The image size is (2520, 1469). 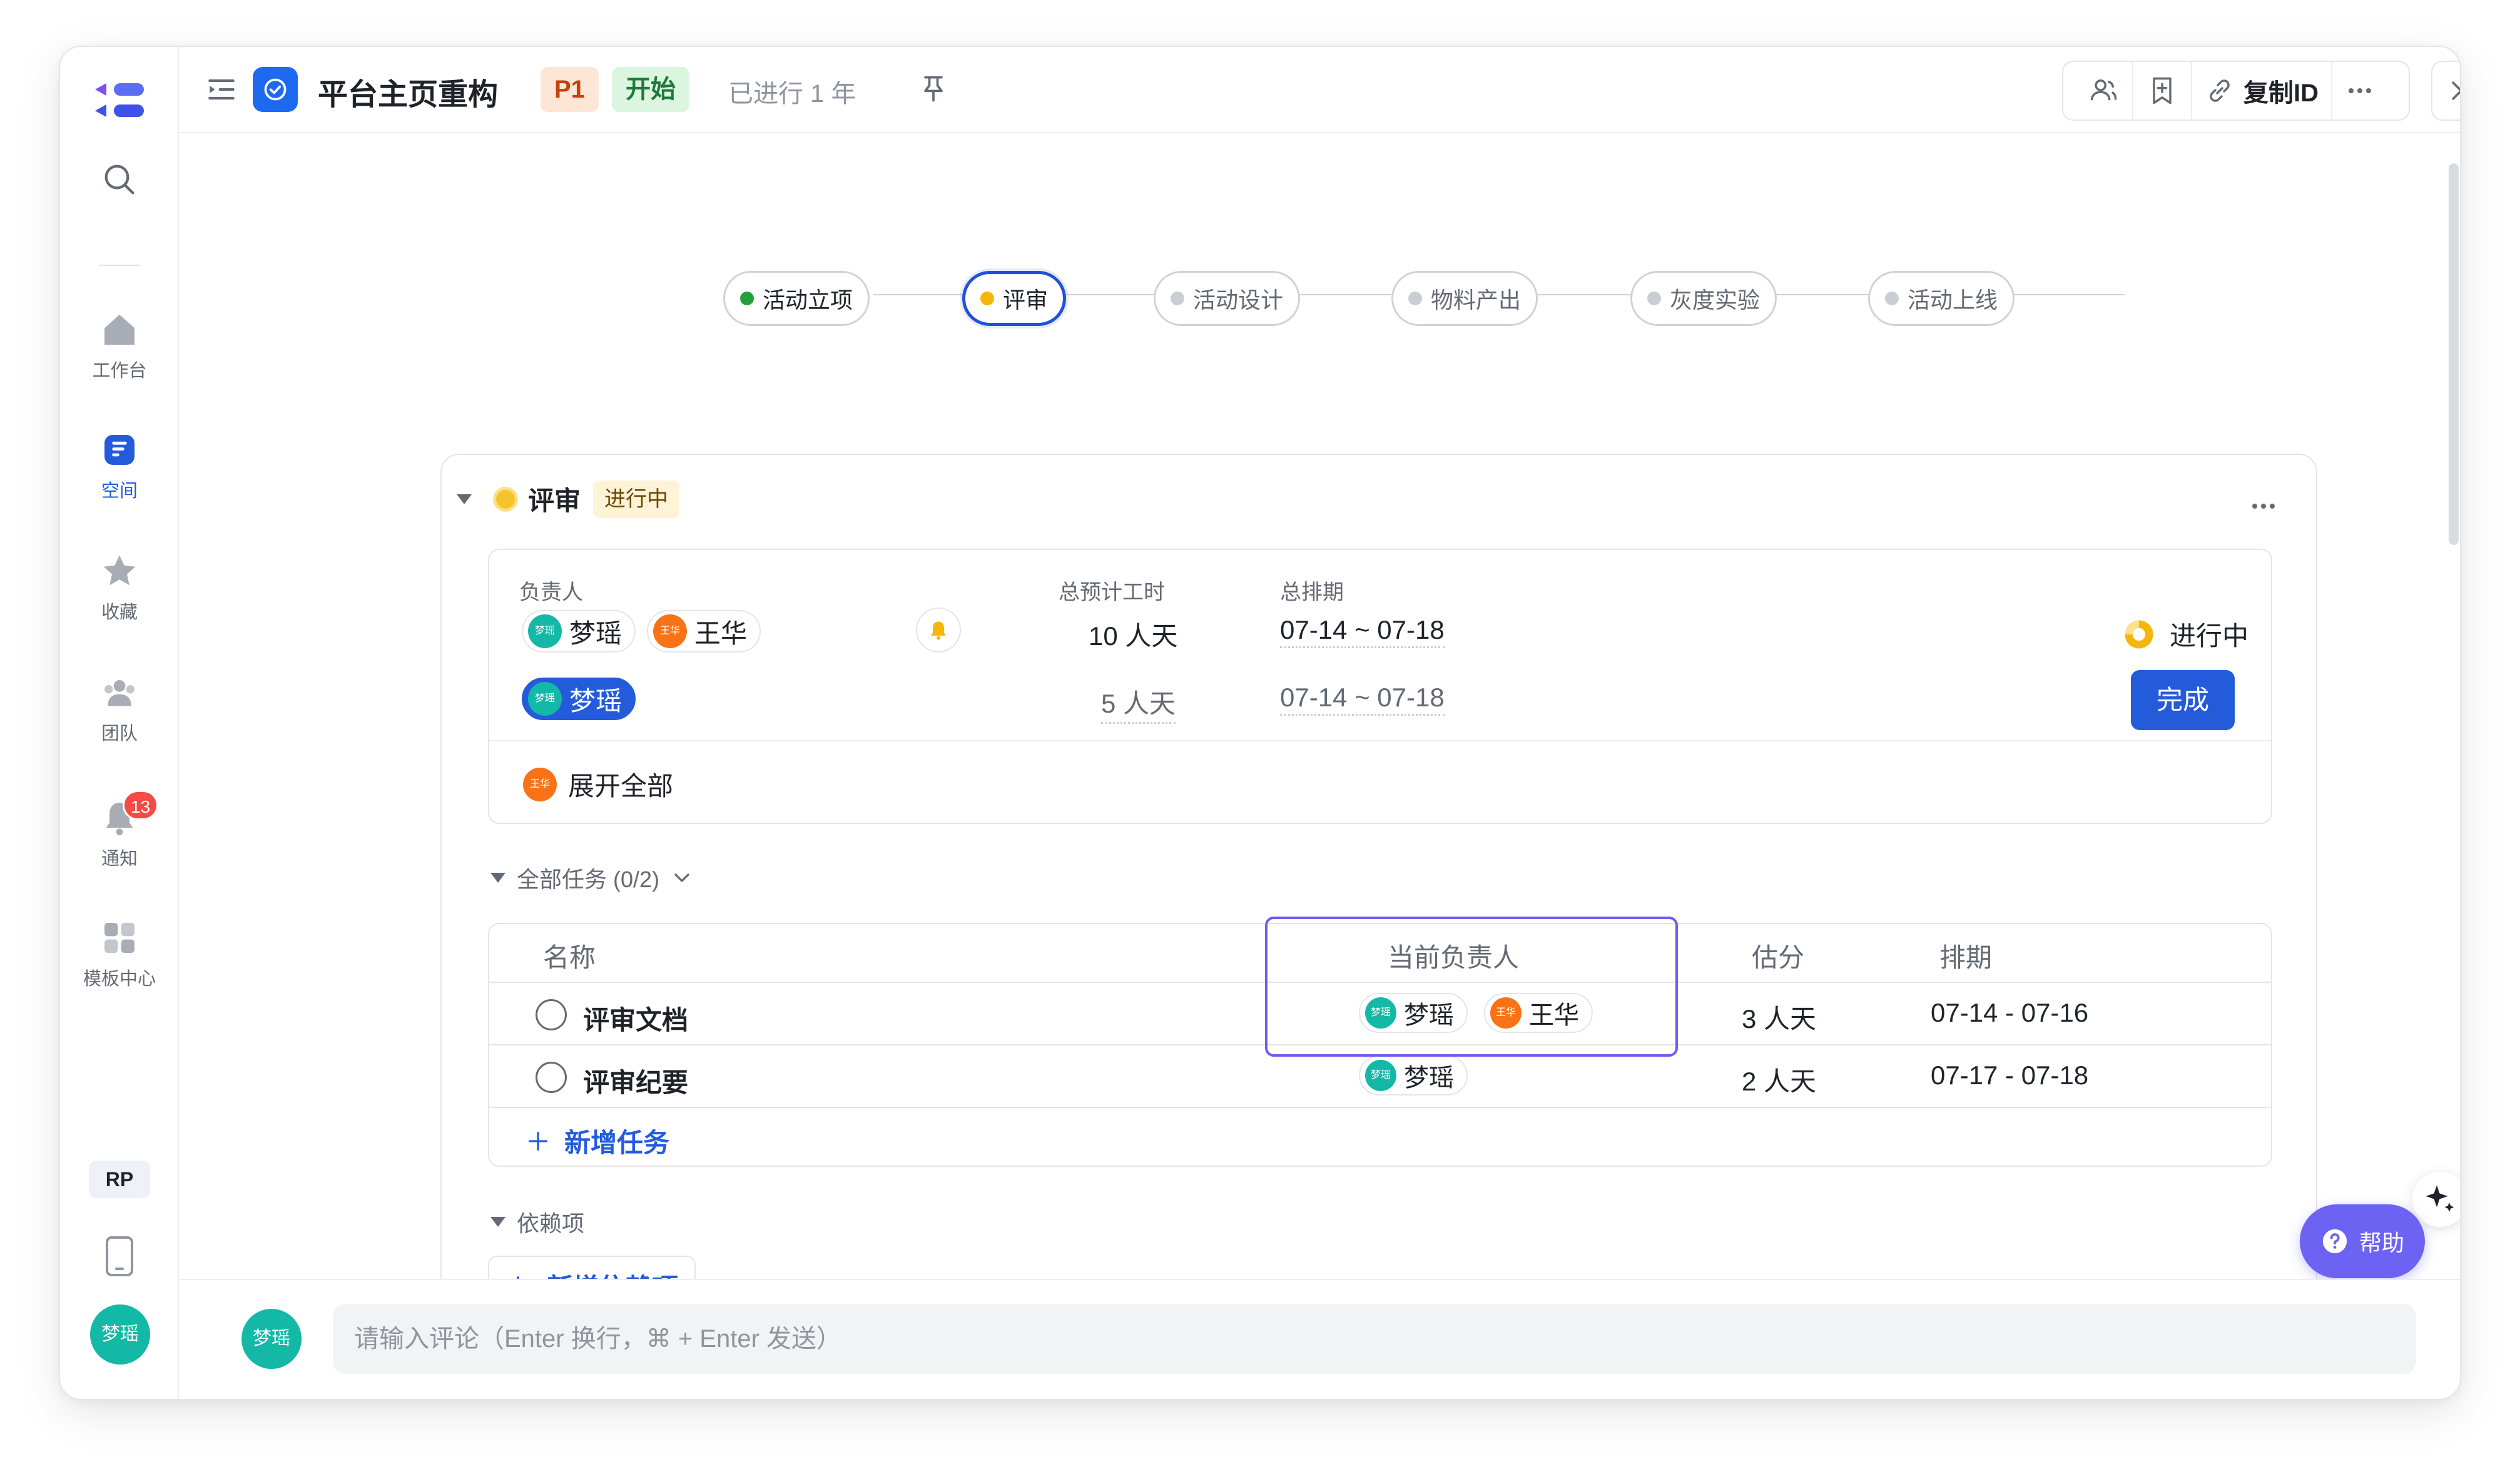 I want to click on team-icon, so click(x=120, y=693).